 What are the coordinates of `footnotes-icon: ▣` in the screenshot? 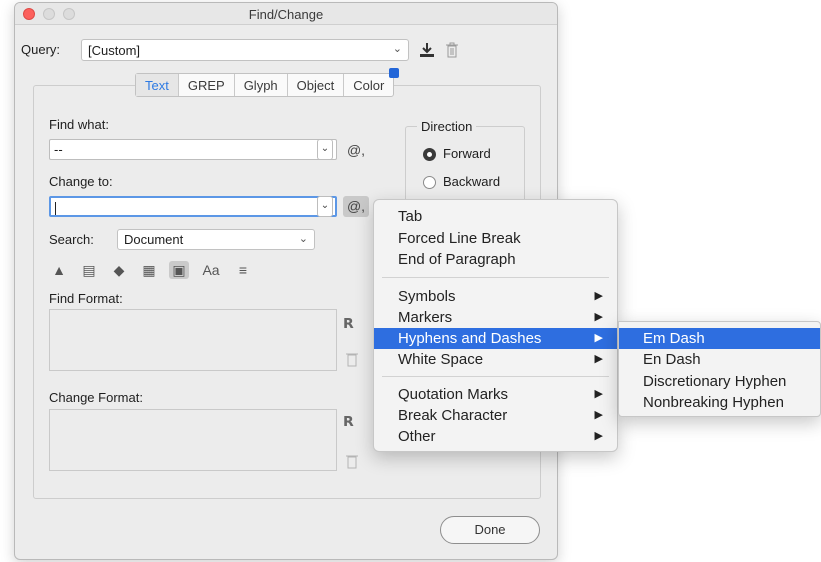 It's located at (179, 270).